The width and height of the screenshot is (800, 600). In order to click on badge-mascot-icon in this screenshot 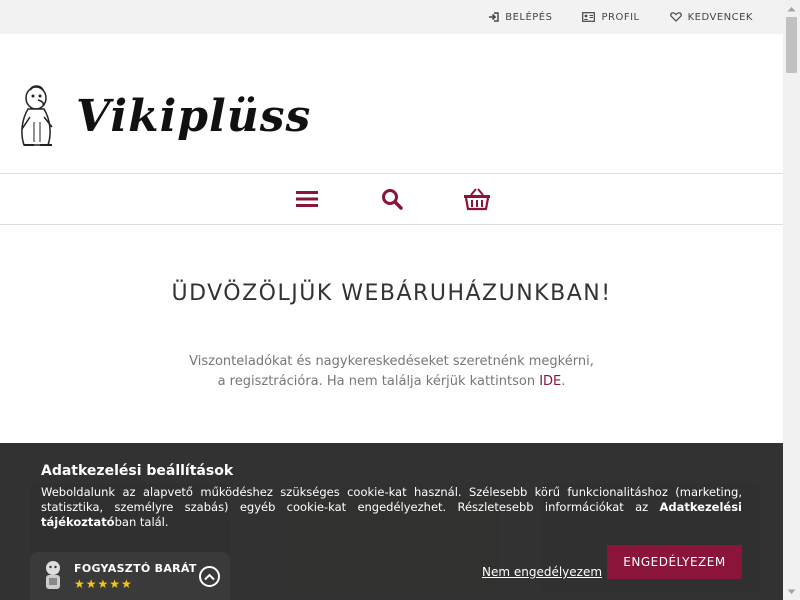, I will do `click(53, 576)`.